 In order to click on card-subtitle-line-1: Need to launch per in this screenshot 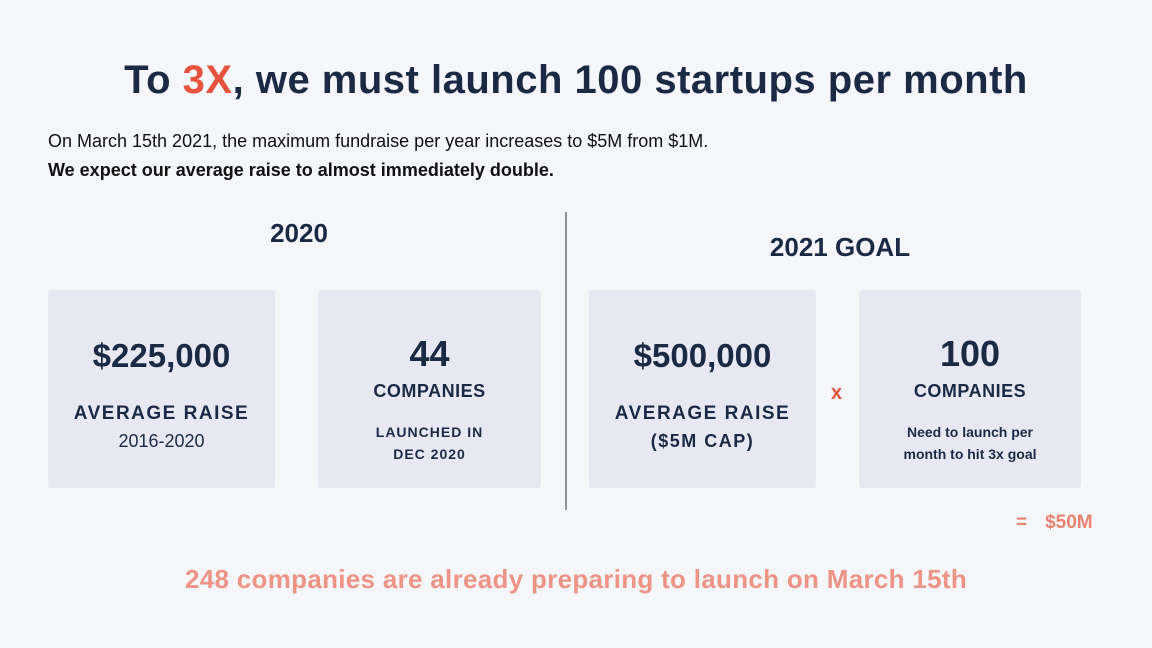, I will do `click(970, 432)`.